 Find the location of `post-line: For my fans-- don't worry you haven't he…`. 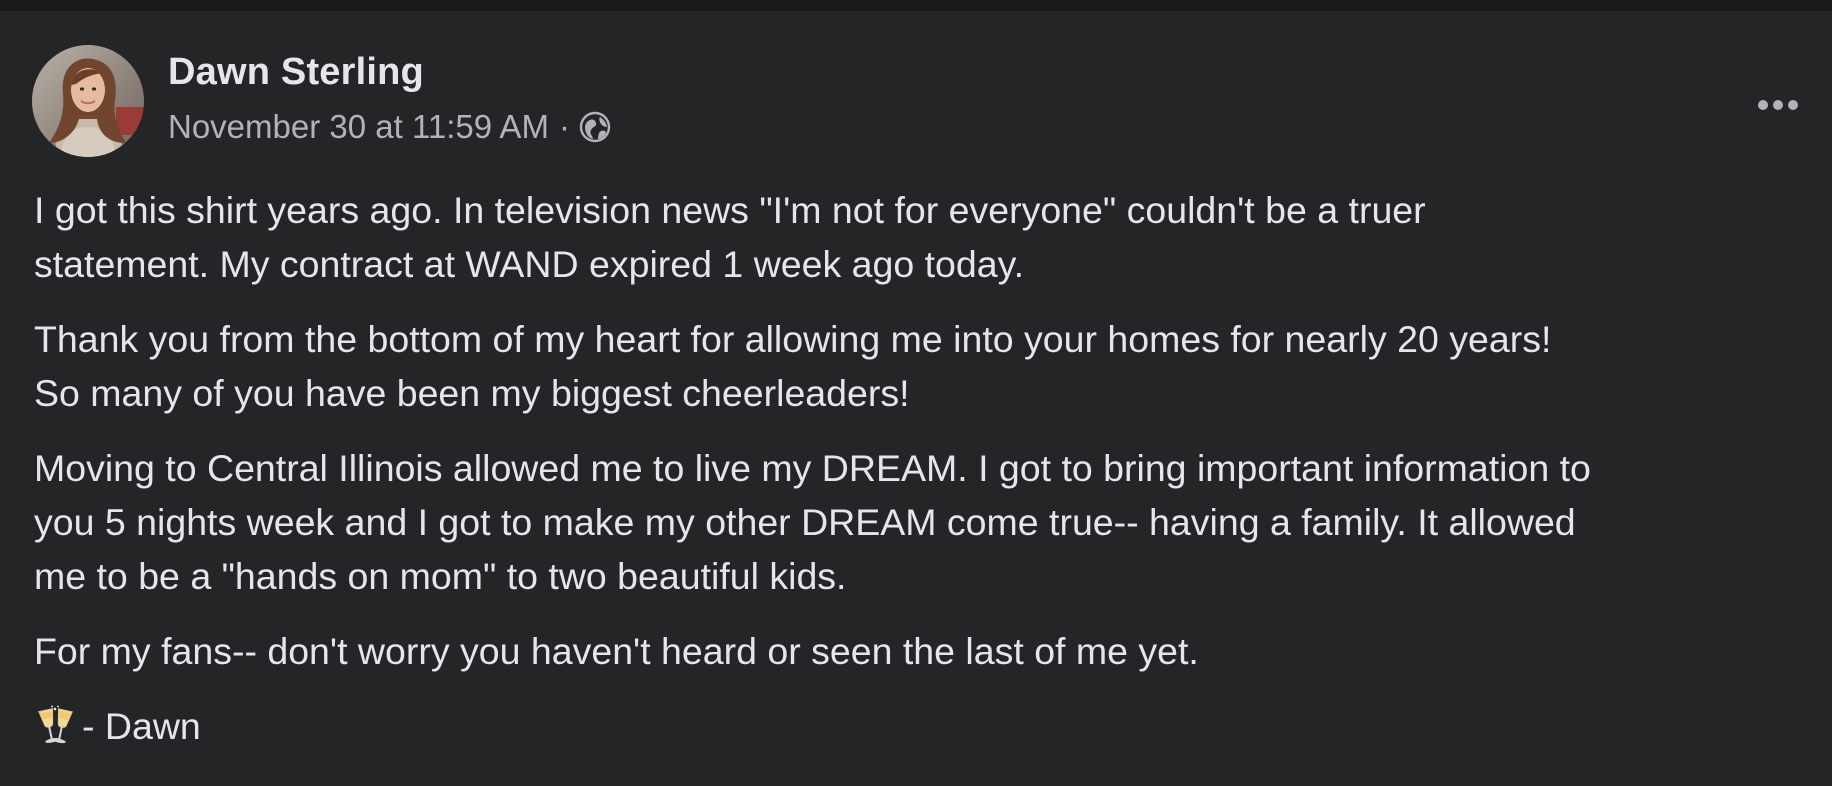

post-line: For my fans-- don't worry you haven't he… is located at coordinates (616, 651).